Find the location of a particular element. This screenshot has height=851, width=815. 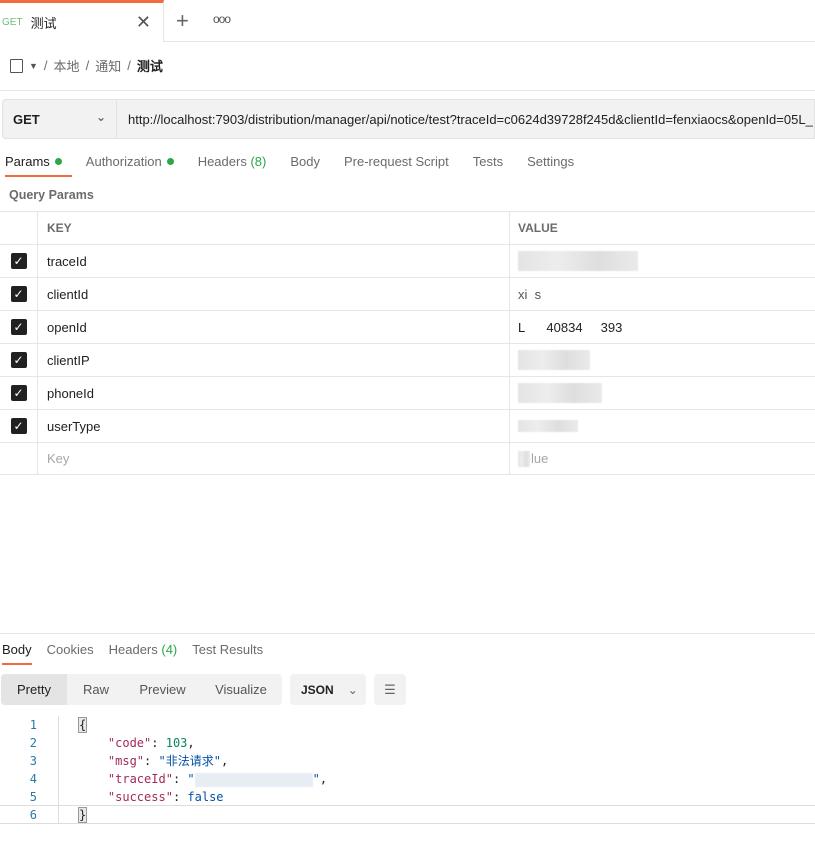

method-select: GET ⌄ is located at coordinates (60, 119).